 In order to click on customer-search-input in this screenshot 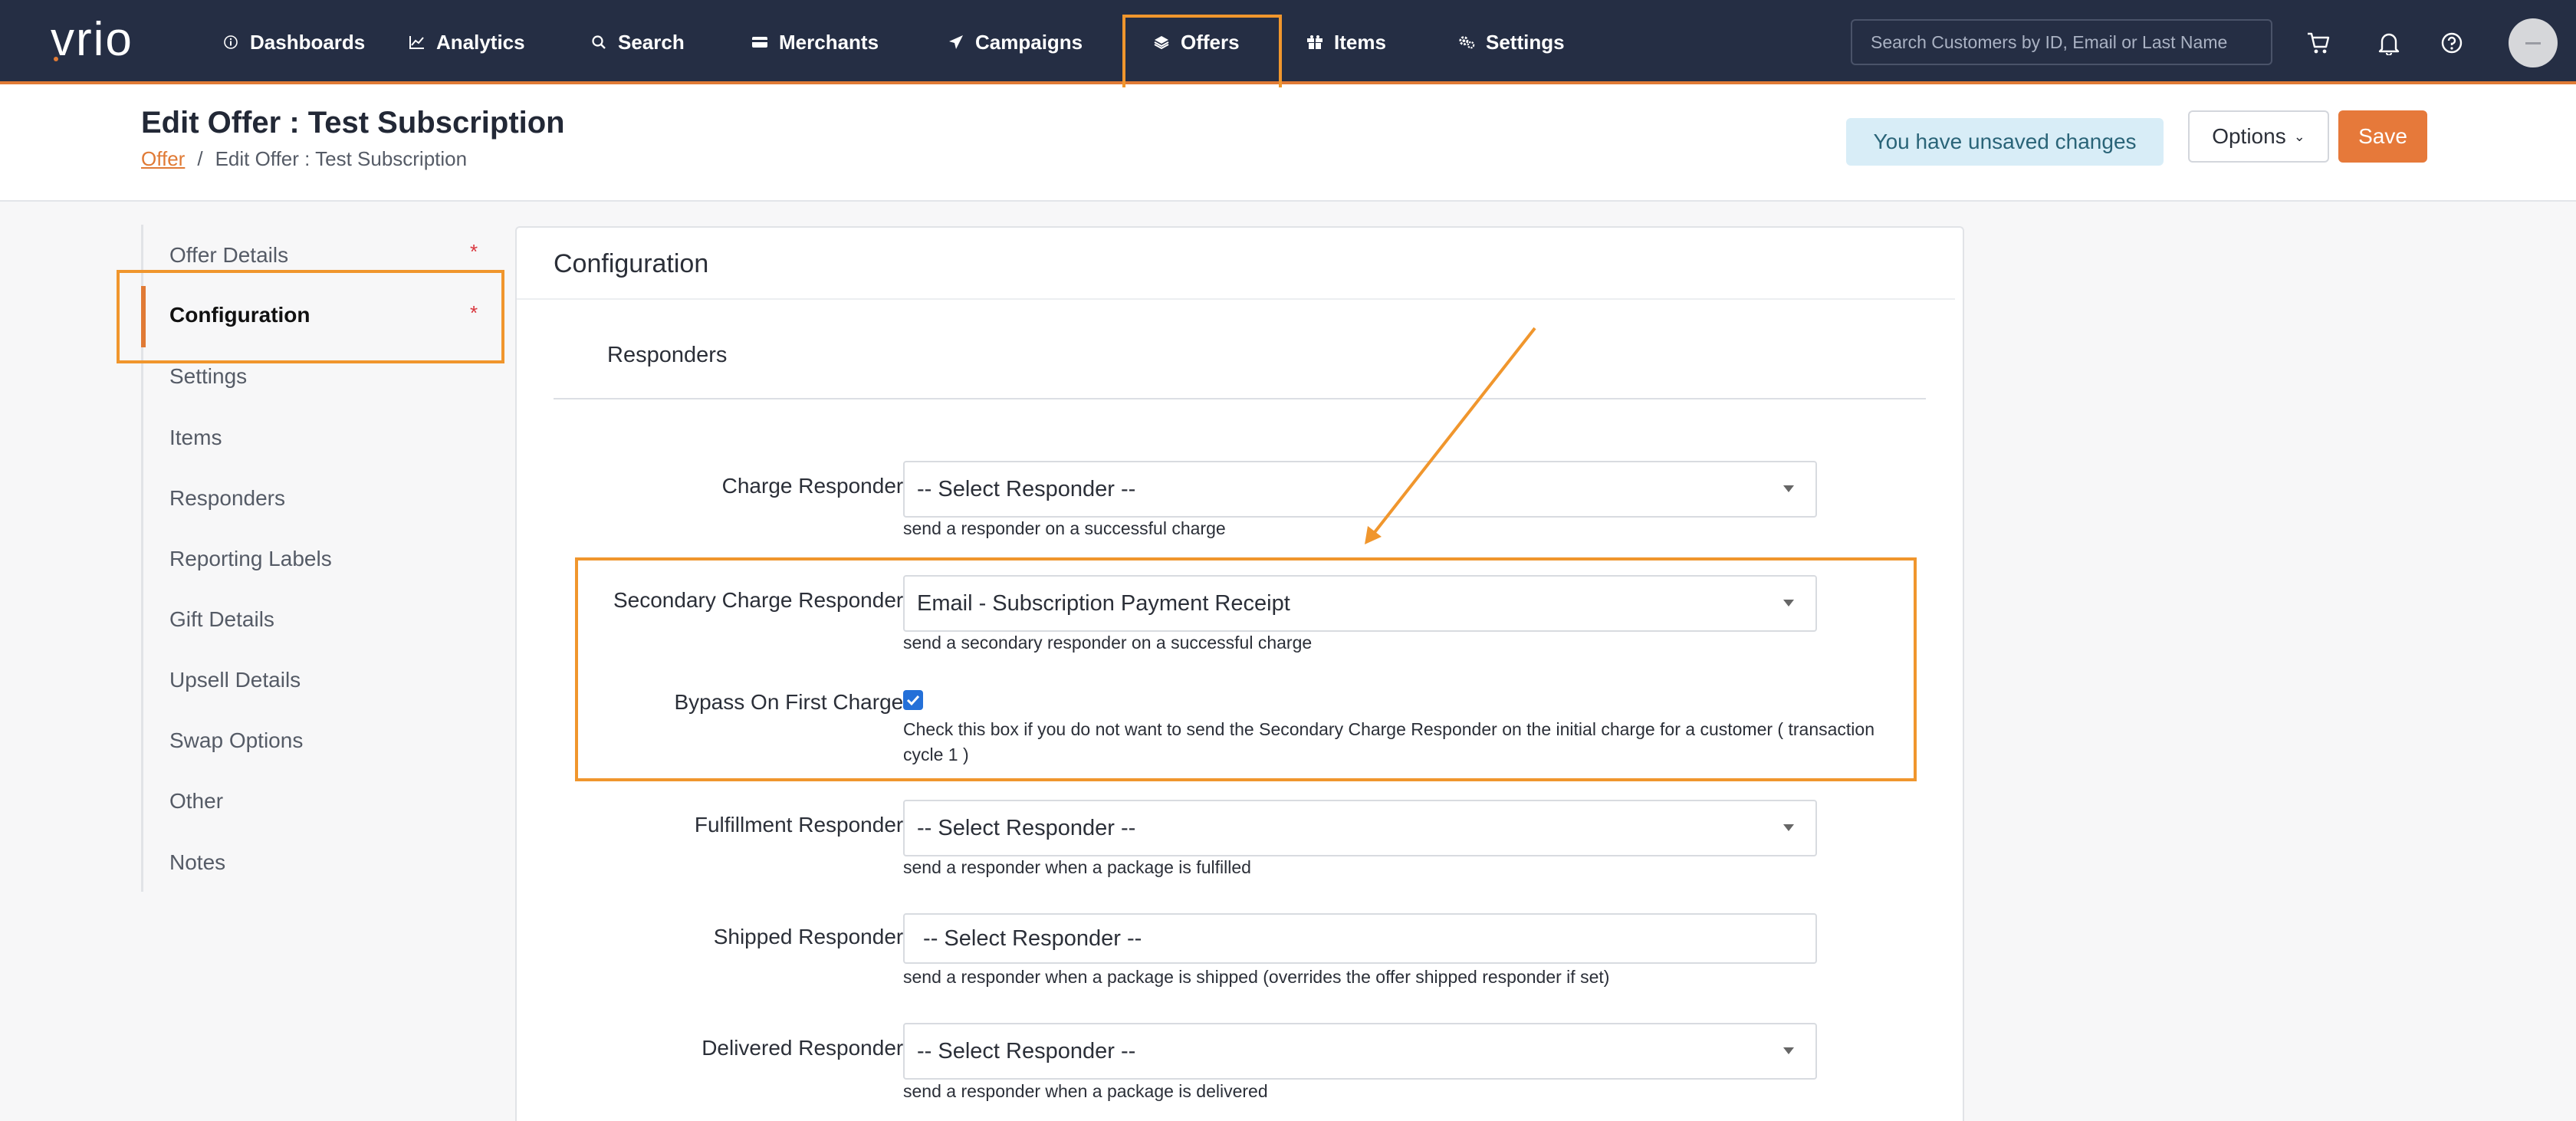, I will do `click(2062, 42)`.